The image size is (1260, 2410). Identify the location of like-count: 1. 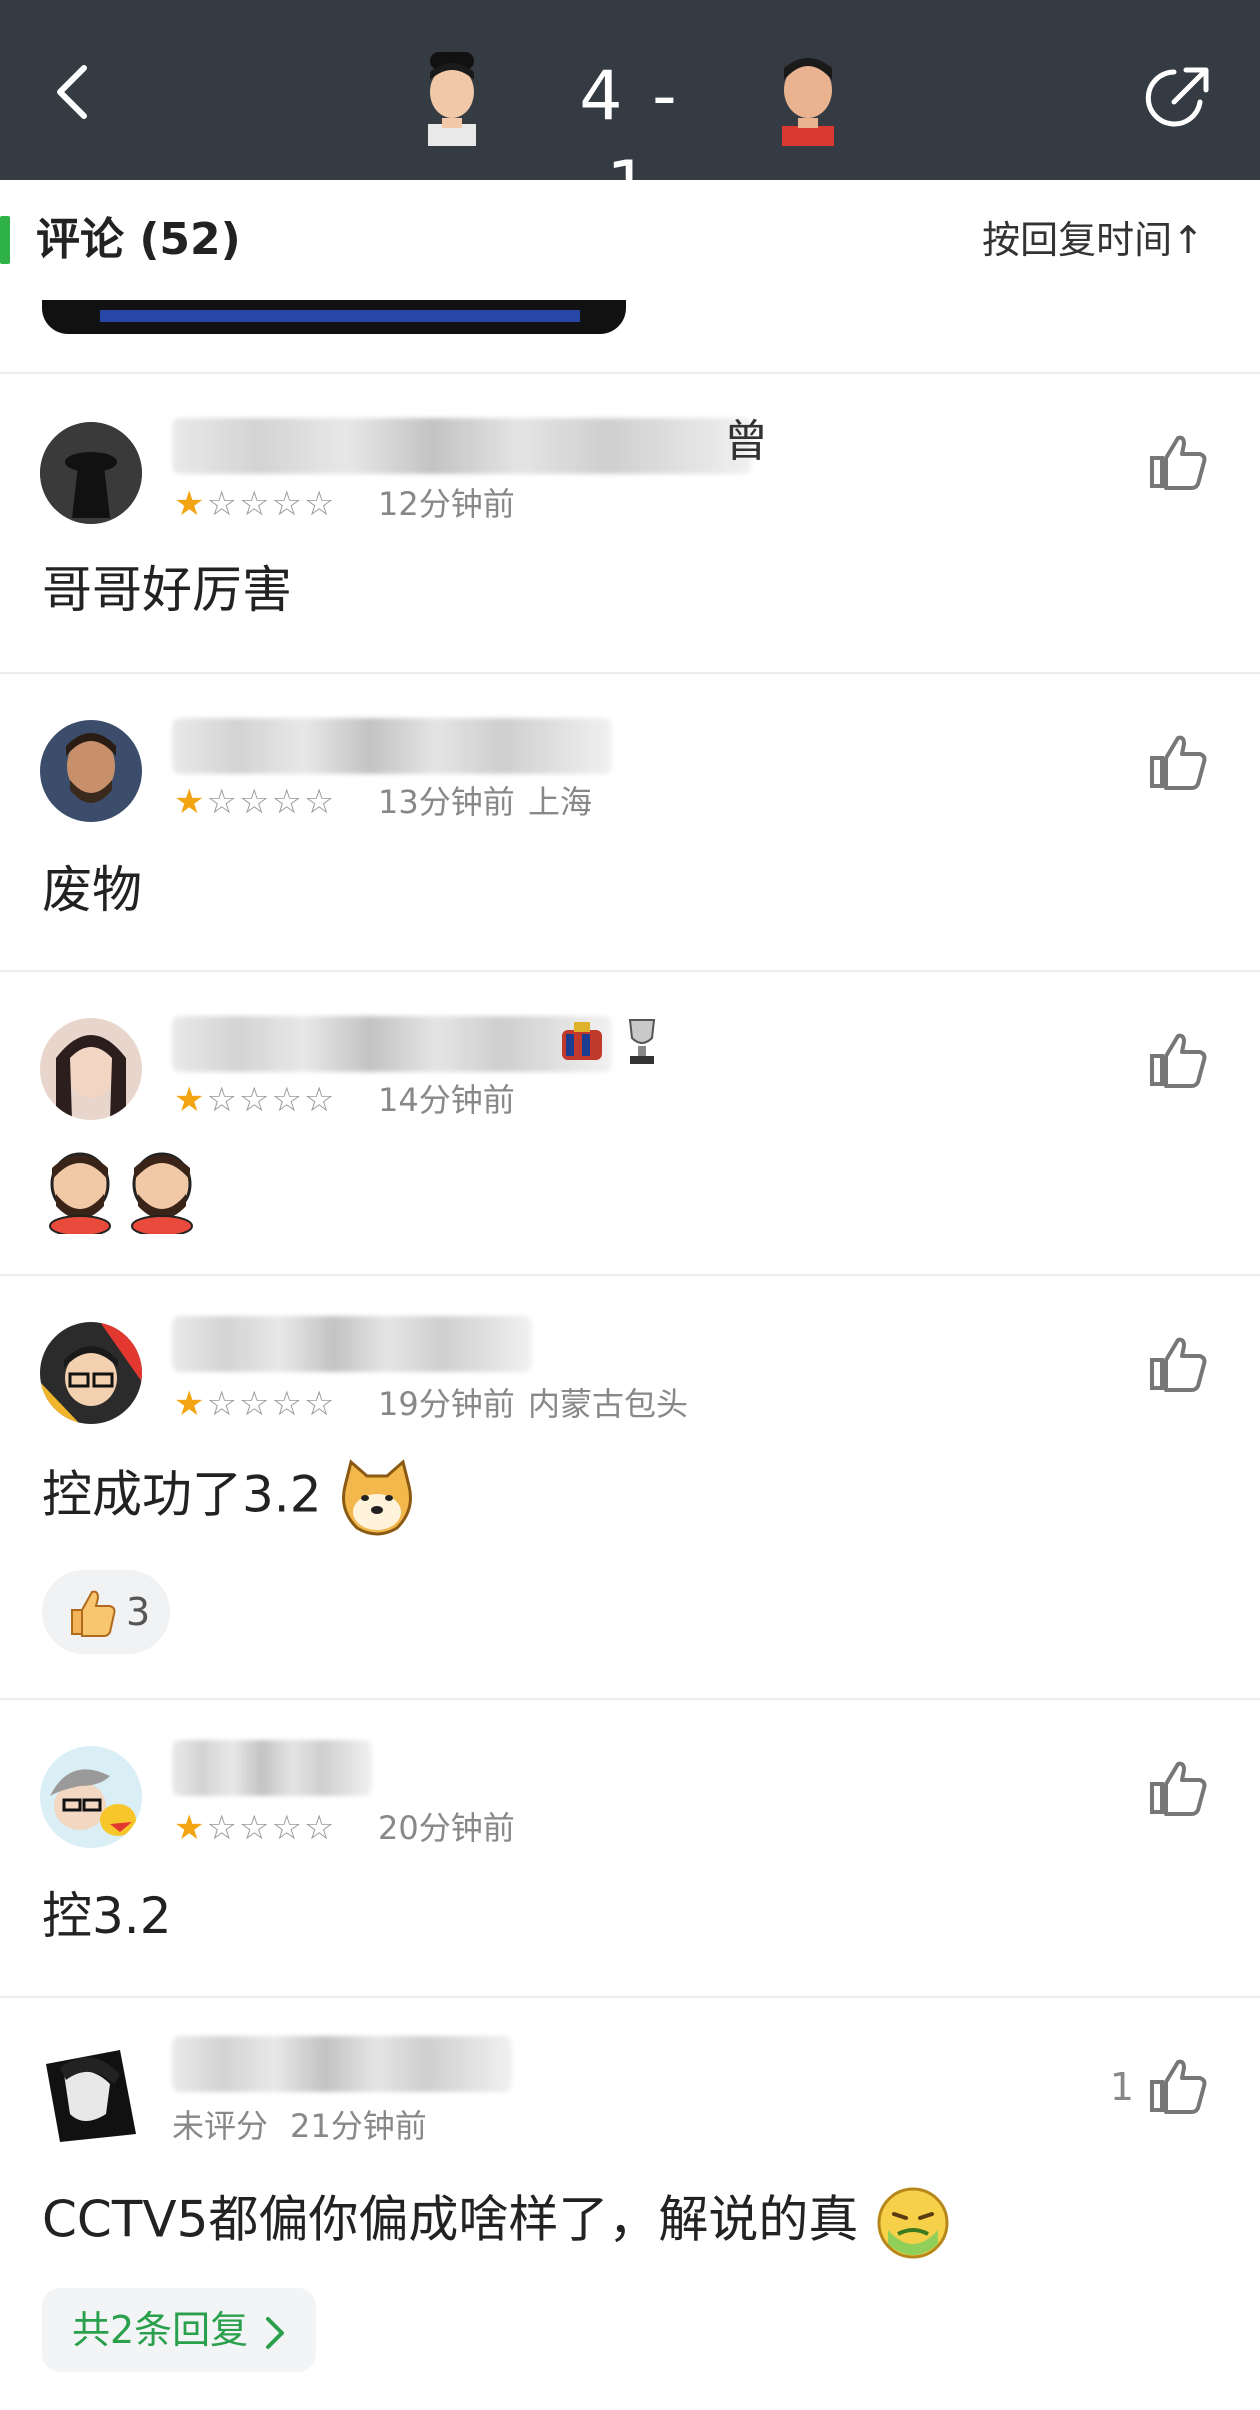
(1121, 2087).